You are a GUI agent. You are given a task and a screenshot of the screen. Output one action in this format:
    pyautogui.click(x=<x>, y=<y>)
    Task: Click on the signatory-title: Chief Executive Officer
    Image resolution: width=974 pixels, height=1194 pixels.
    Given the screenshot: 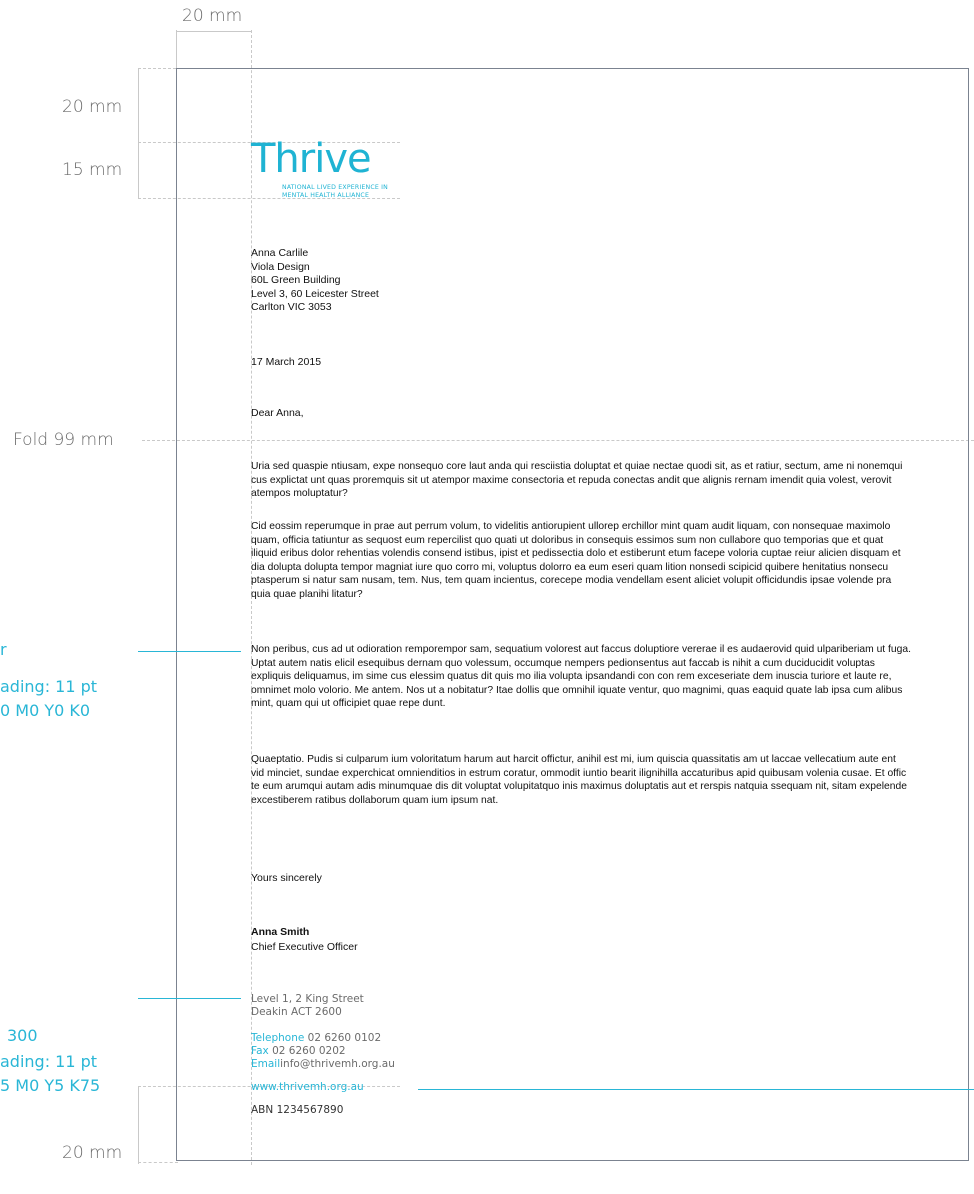 What is the action you would take?
    pyautogui.click(x=304, y=947)
    